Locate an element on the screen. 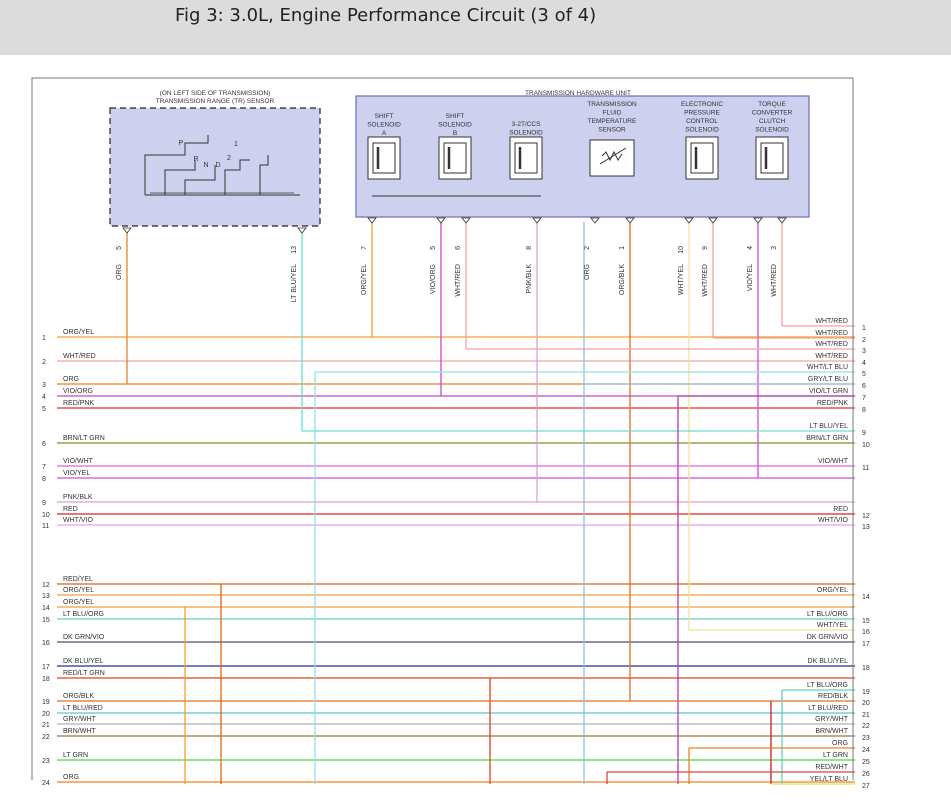 The image size is (951, 807). right-bus-label: LT BLU/RED is located at coordinates (828, 708).